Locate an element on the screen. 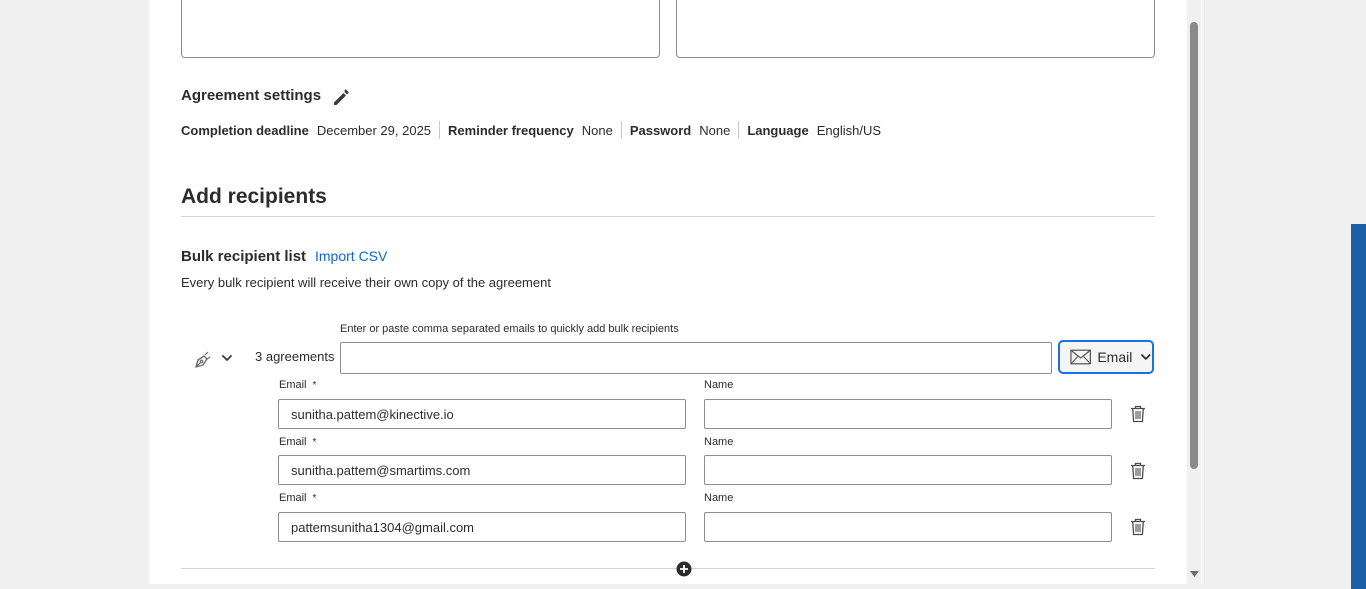 This screenshot has height=589, width=1366. setting-value: English/US is located at coordinates (849, 130).